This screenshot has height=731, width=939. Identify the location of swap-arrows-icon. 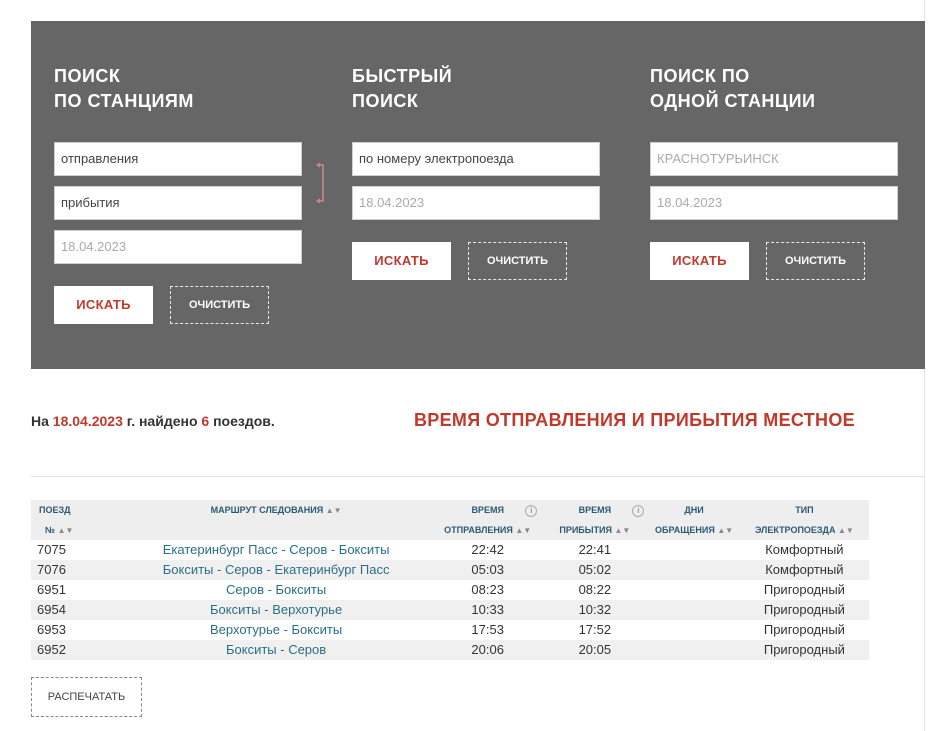
(321, 183).